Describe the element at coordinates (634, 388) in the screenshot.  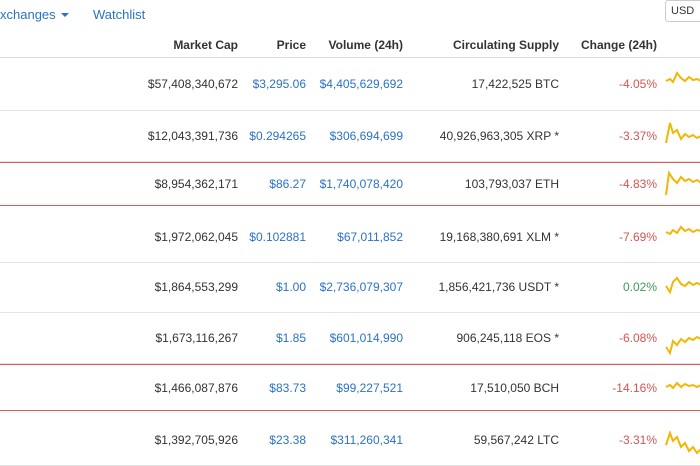
I see `change-cell: -14.16%` at that location.